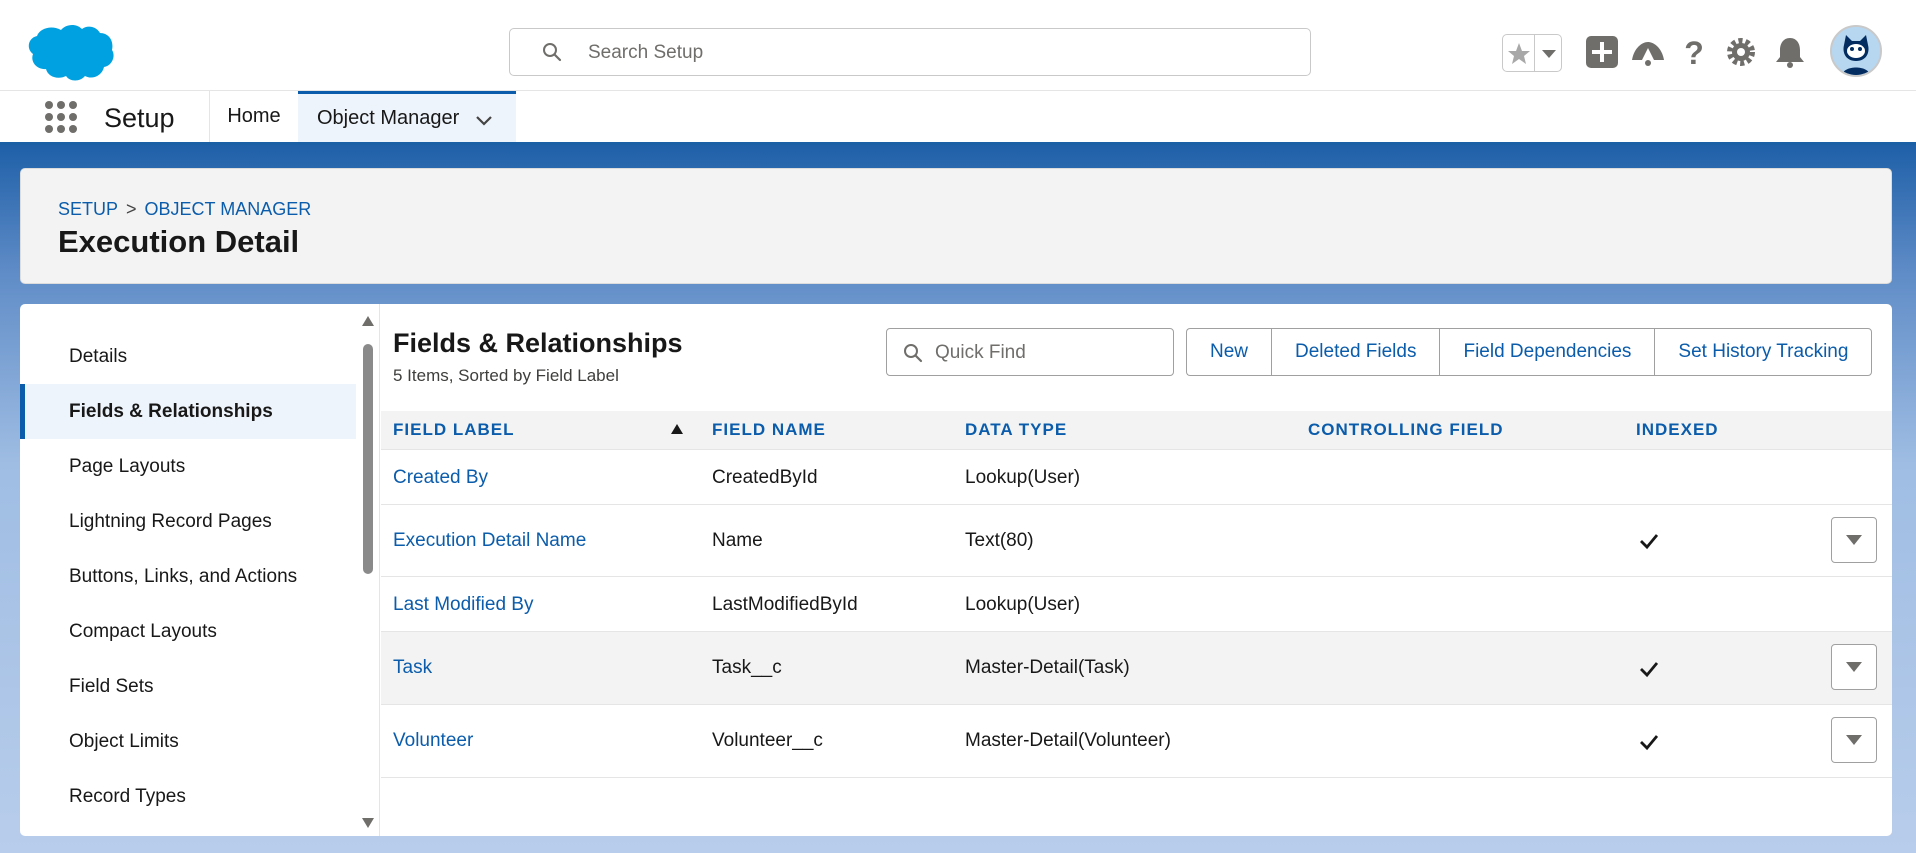 The image size is (1916, 853). Describe the element at coordinates (228, 209) in the screenshot. I see `breadcrumb-object-manager: OBJECT MANAGER` at that location.